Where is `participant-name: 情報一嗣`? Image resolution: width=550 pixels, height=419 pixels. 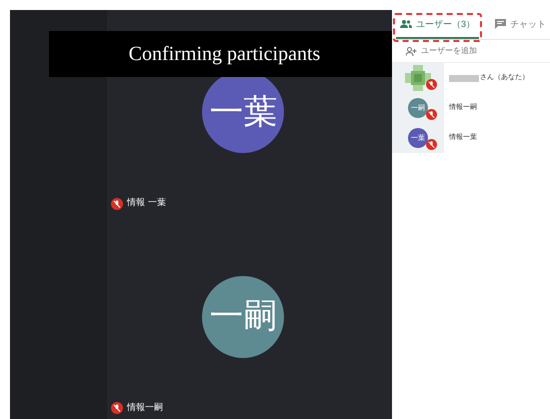
participant-name: 情報一嗣 is located at coordinates (145, 408).